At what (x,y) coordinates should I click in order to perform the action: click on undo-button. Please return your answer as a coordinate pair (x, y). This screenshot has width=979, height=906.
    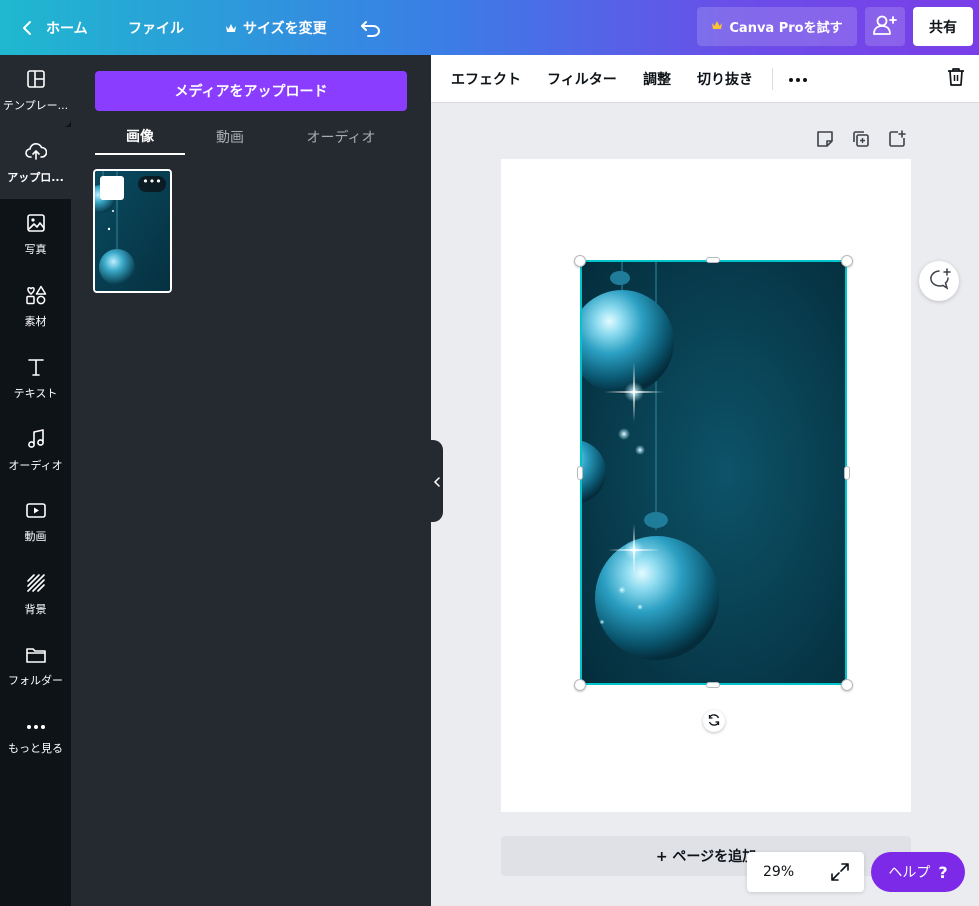
    Looking at the image, I should click on (371, 27).